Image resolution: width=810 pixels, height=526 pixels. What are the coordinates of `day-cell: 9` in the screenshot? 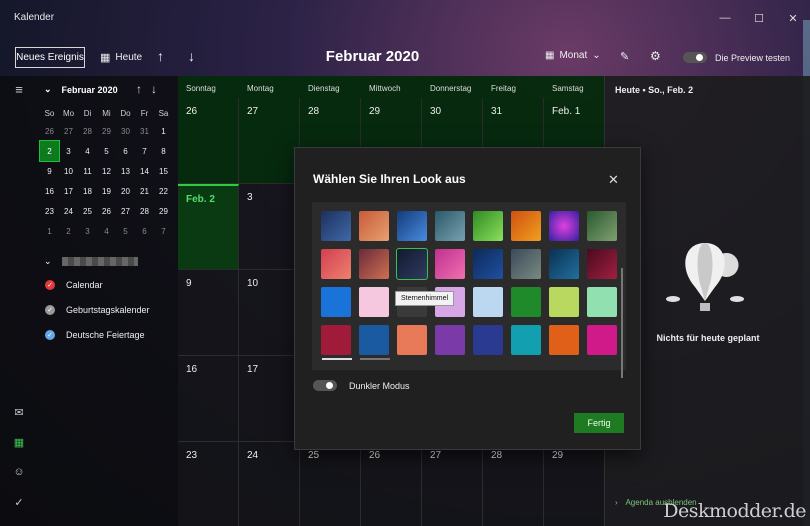 It's located at (208, 313).